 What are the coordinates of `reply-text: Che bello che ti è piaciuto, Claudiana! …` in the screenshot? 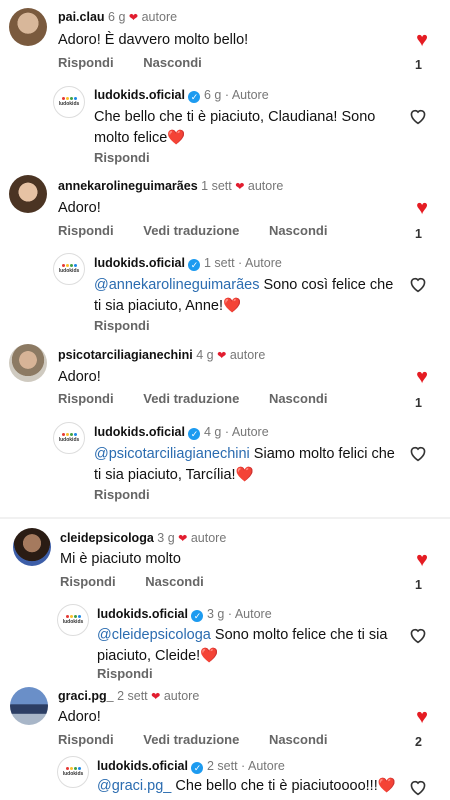 It's located at (235, 127).